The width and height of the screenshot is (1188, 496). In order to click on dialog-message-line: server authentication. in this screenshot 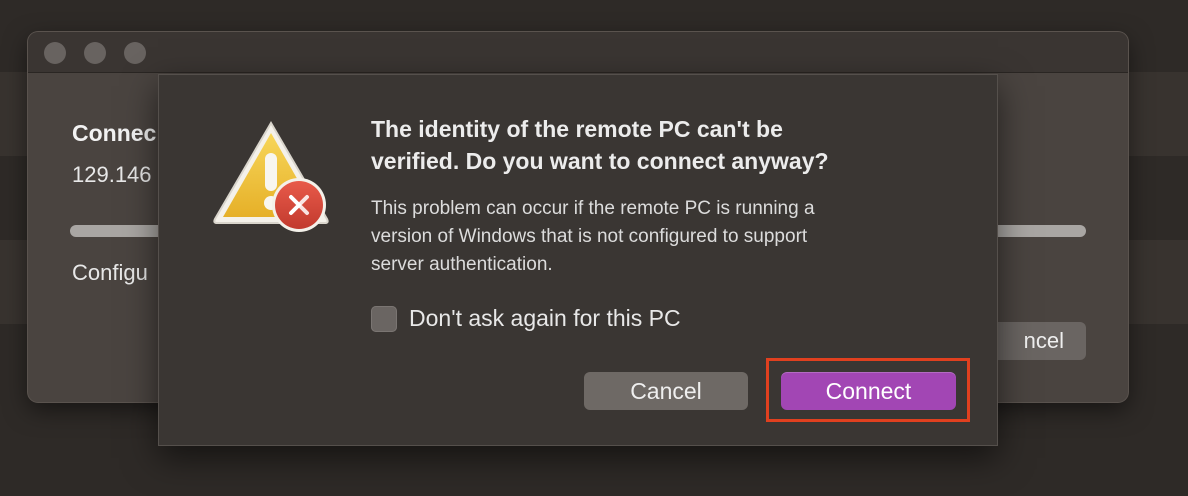, I will do `click(462, 264)`.